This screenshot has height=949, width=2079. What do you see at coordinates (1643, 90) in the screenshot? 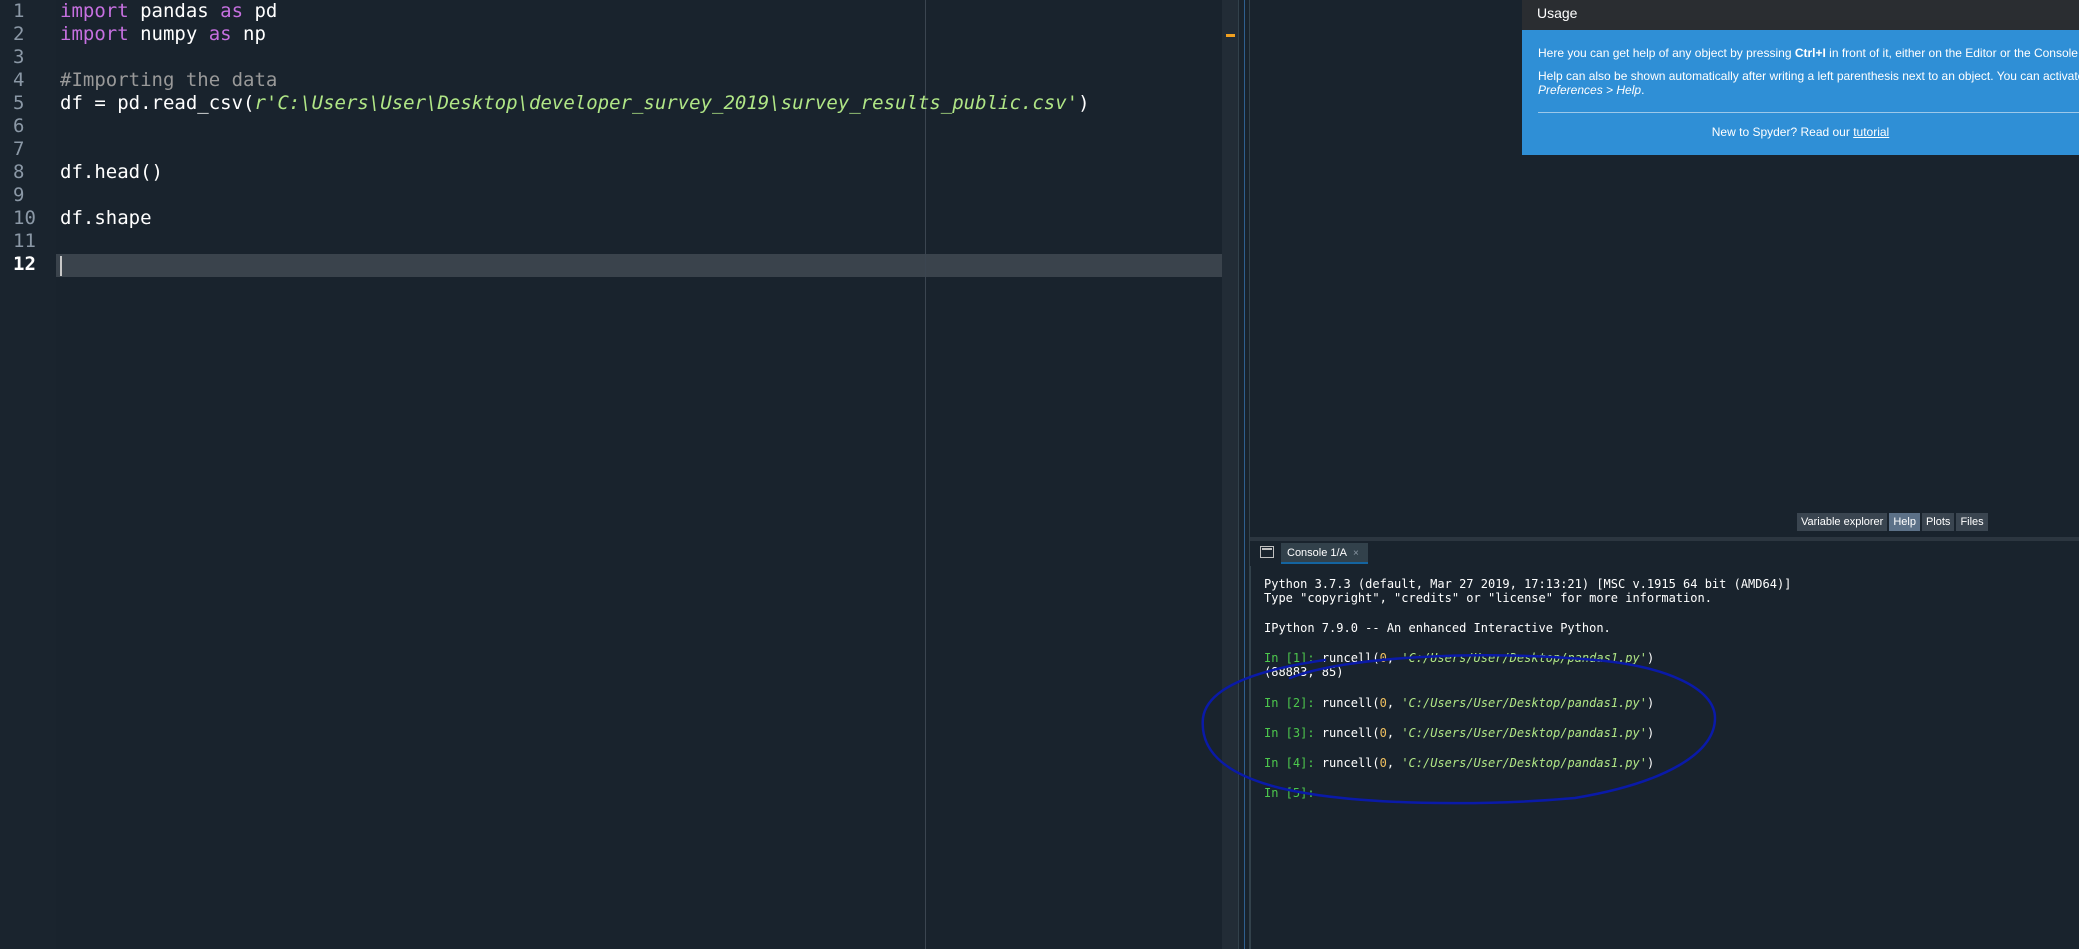
I see `usage-text: .` at bounding box center [1643, 90].